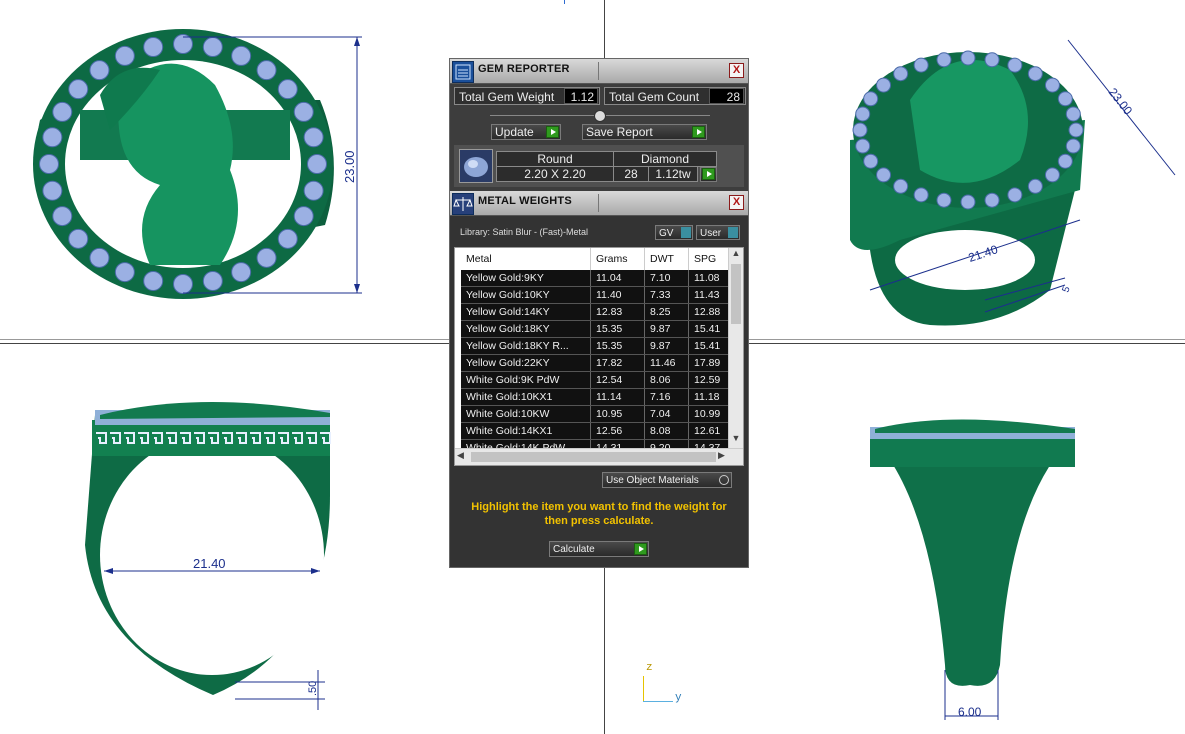  What do you see at coordinates (552, 132) in the screenshot?
I see `update-play-icon` at bounding box center [552, 132].